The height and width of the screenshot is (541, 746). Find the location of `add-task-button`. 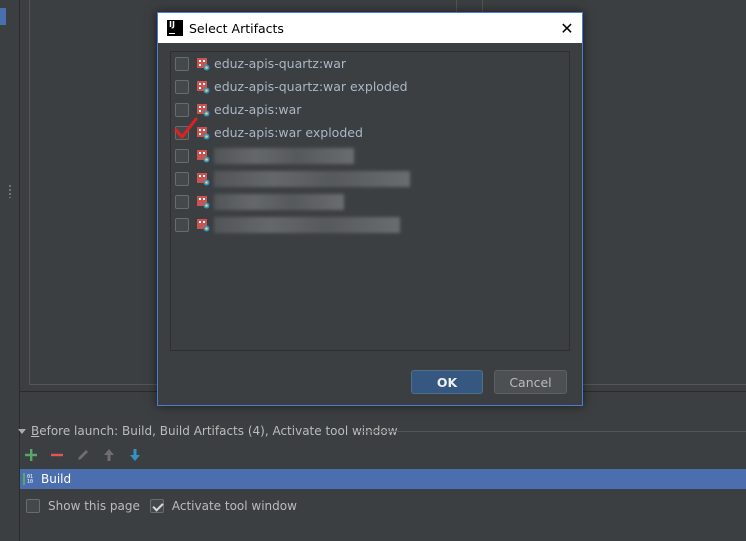

add-task-button is located at coordinates (31, 455).